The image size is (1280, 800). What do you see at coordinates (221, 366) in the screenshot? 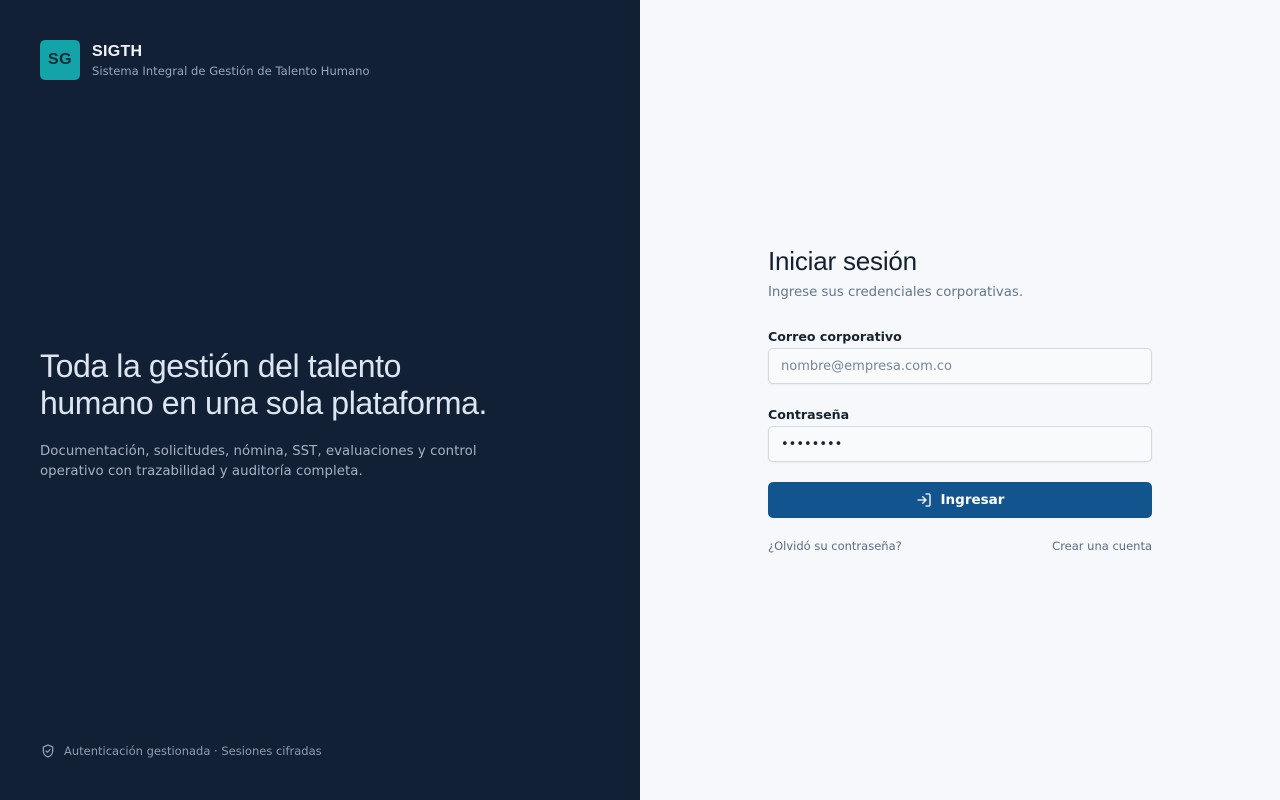
I see `hero-title-line-1: Toda la gestión del talento` at bounding box center [221, 366].